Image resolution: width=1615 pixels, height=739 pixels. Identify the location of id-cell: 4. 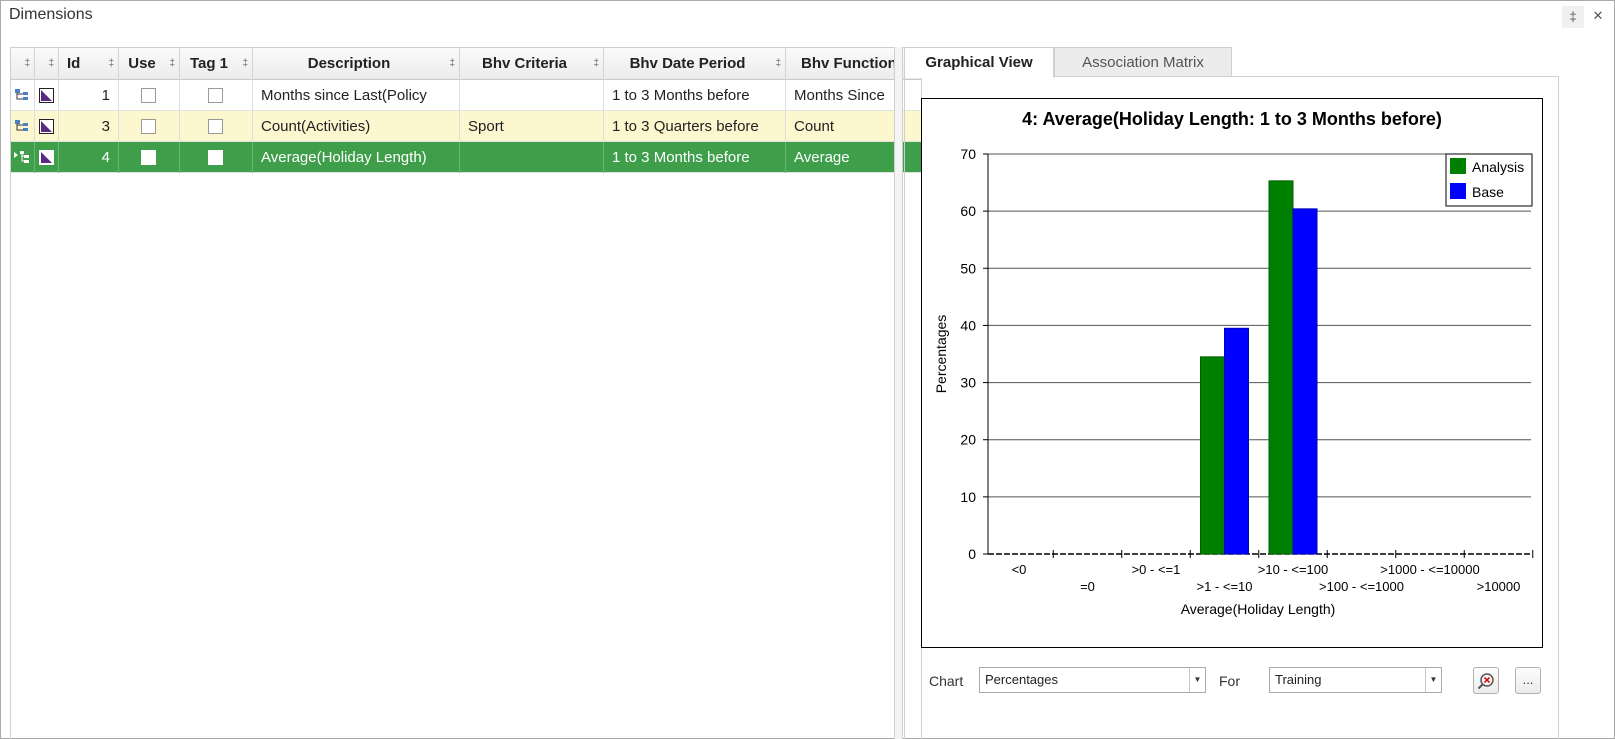
(89, 157).